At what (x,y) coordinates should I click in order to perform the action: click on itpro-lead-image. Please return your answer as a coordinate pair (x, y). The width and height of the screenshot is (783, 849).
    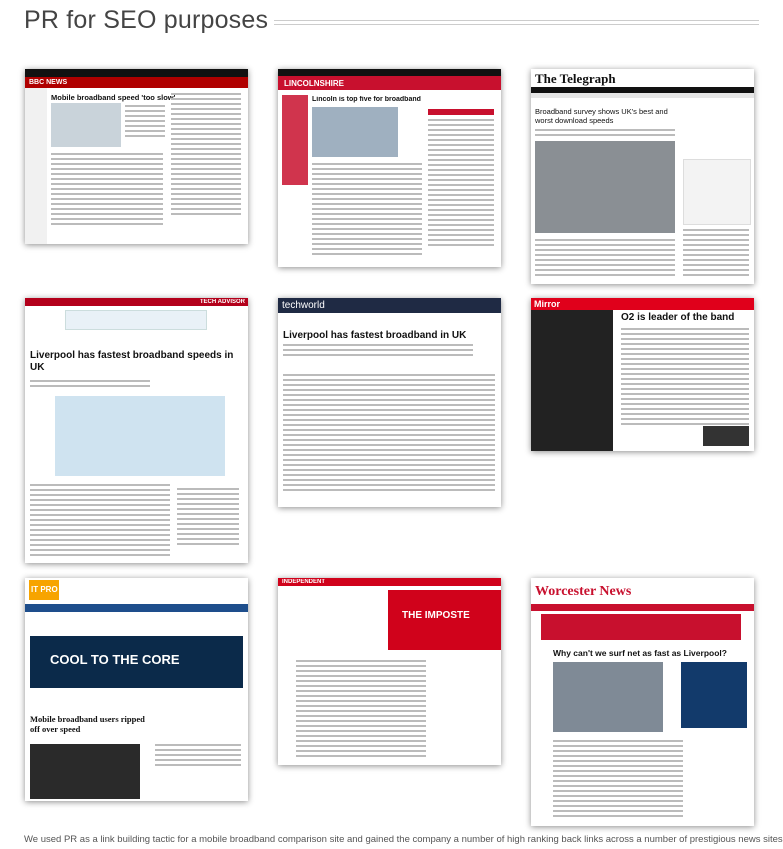
    Looking at the image, I should click on (85, 771).